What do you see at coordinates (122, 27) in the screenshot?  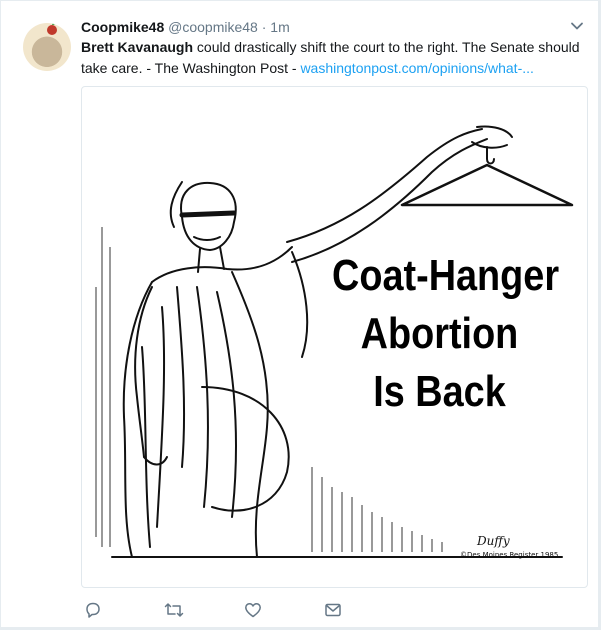 I see `display-name: Coopmike48` at bounding box center [122, 27].